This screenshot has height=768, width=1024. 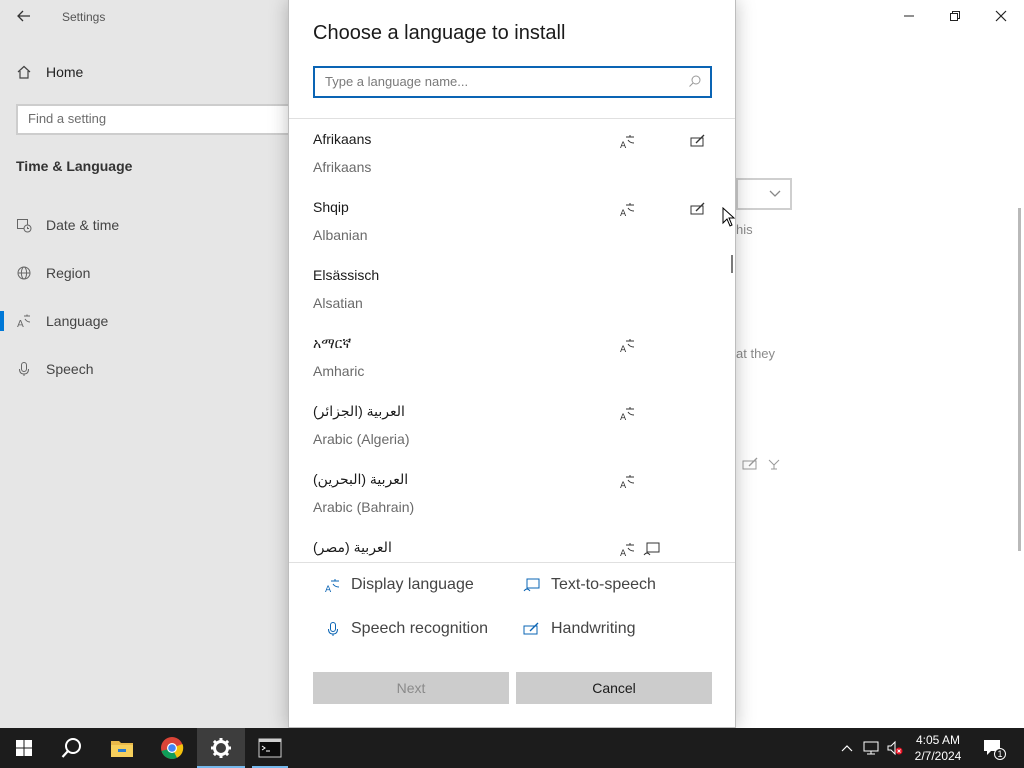 I want to click on volume-muted-icon, so click(x=895, y=748).